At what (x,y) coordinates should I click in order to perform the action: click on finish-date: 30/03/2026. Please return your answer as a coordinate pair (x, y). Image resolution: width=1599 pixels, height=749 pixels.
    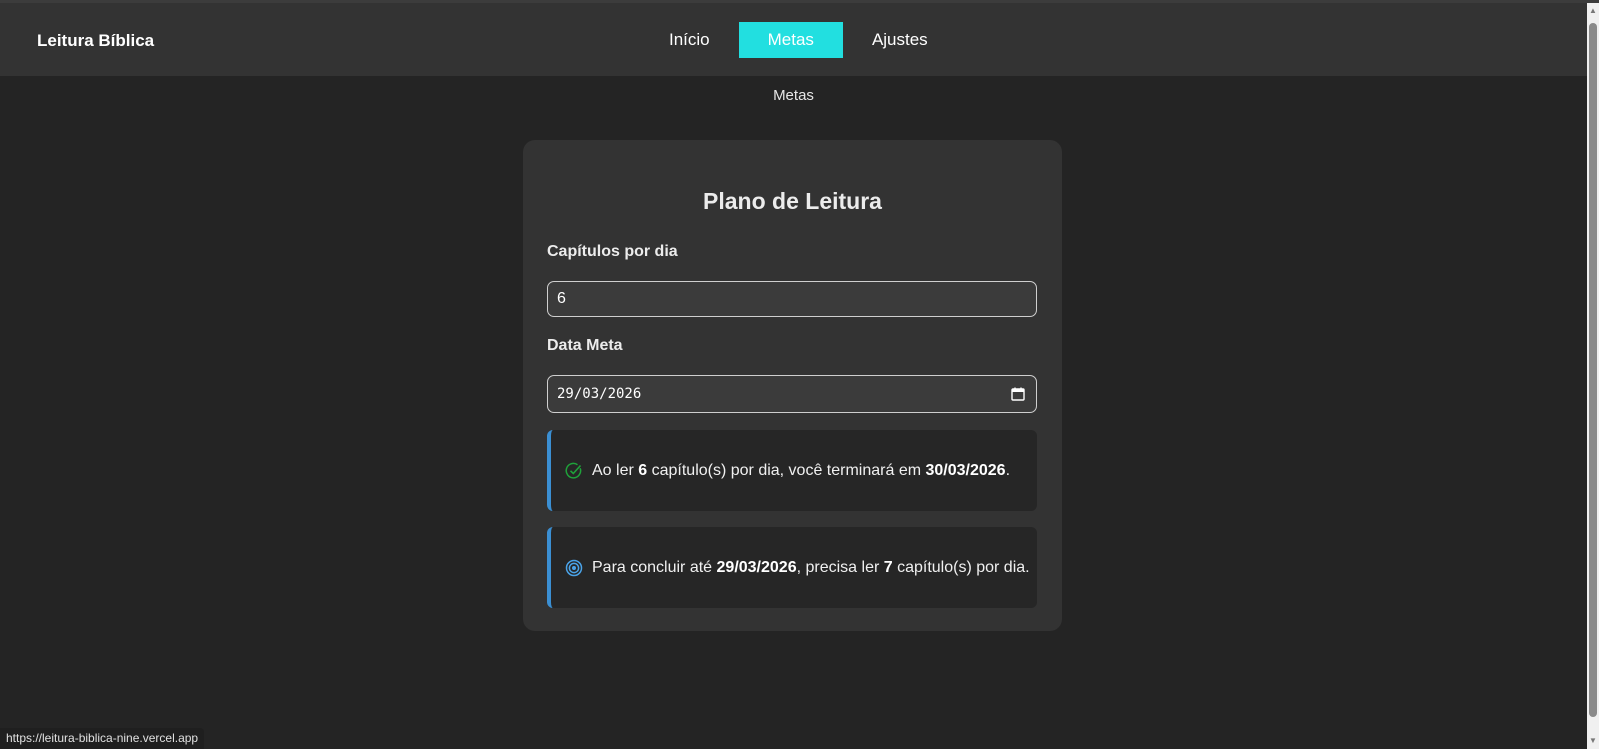
    Looking at the image, I should click on (965, 470).